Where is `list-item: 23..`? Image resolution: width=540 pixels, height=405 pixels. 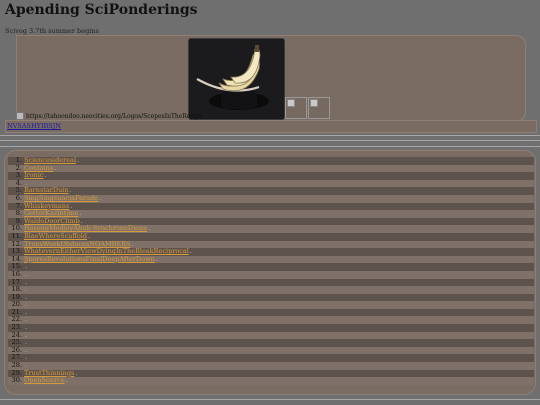 list-item: 23.. is located at coordinates (271, 327).